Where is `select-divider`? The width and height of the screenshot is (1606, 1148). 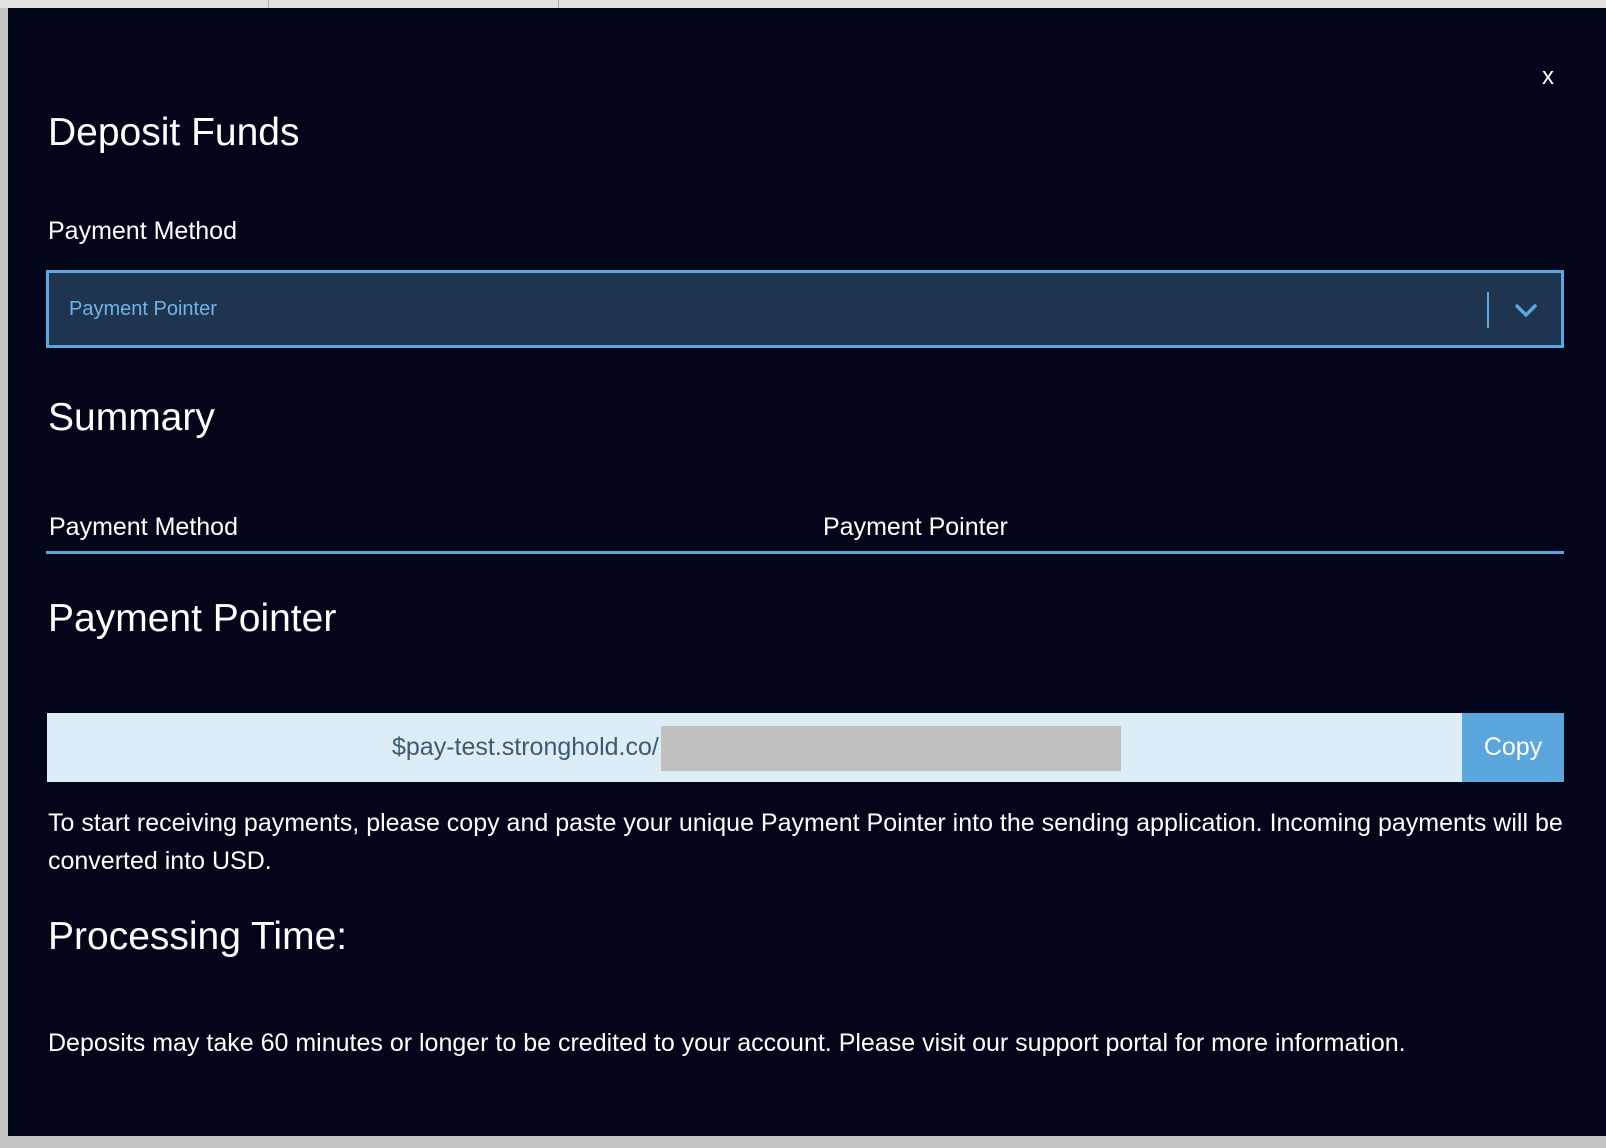
select-divider is located at coordinates (1488, 310).